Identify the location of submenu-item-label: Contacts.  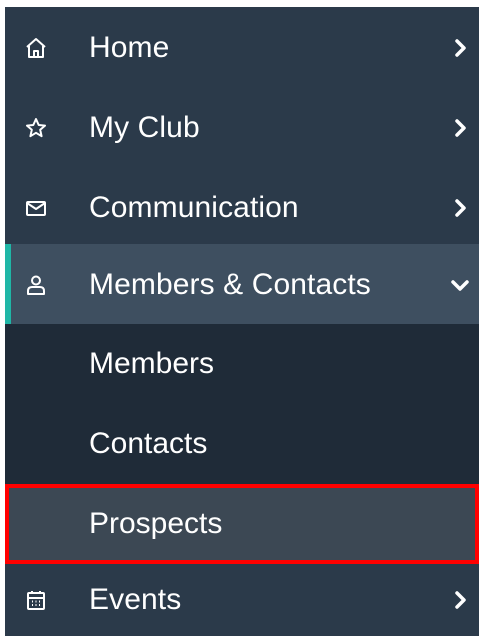
(148, 443).